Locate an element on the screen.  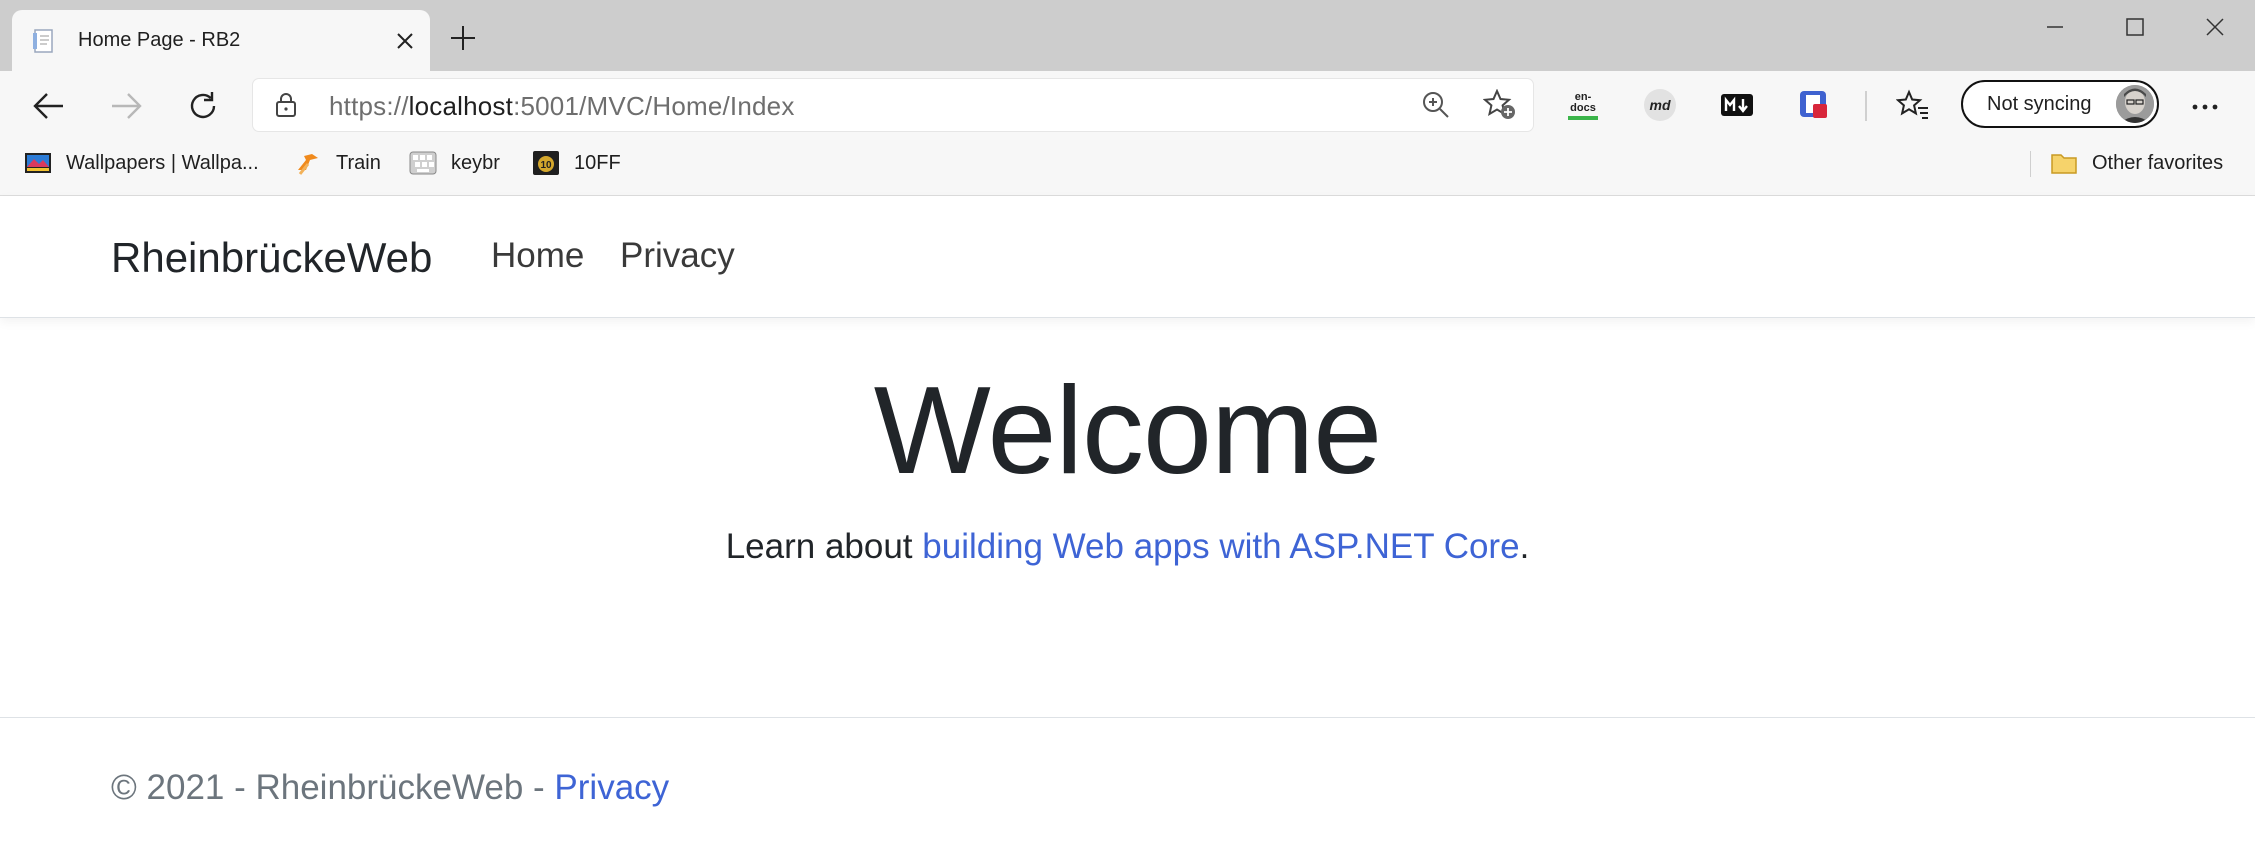
other-favorites: Other favorites is located at coordinates (2136, 163).